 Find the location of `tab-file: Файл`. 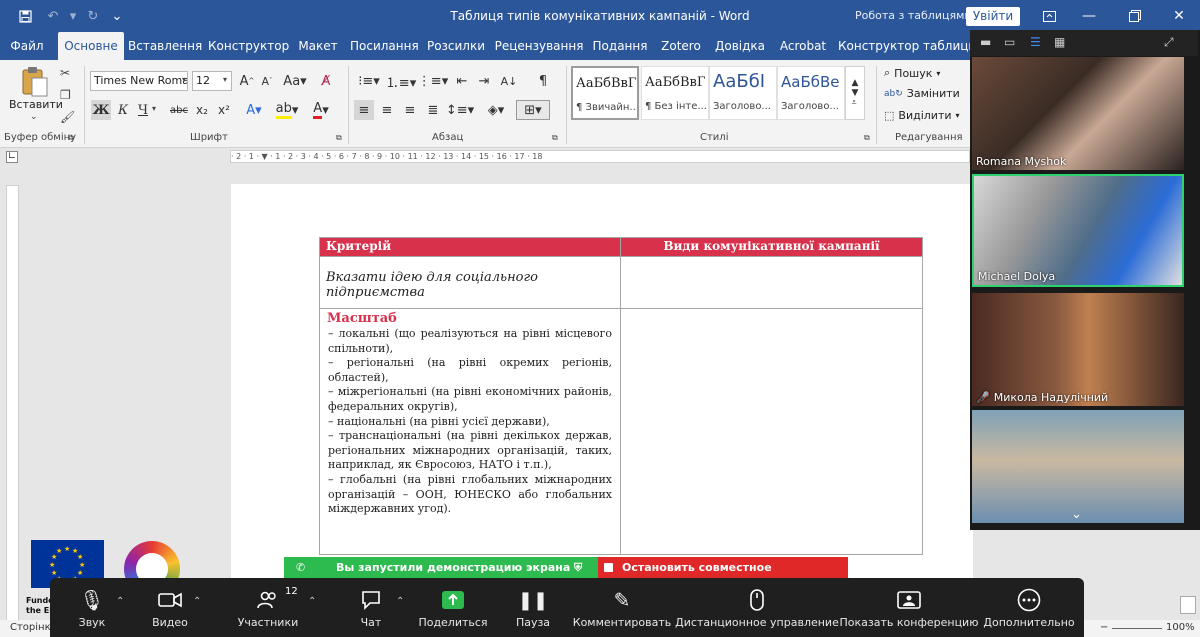

tab-file: Файл is located at coordinates (27, 46).